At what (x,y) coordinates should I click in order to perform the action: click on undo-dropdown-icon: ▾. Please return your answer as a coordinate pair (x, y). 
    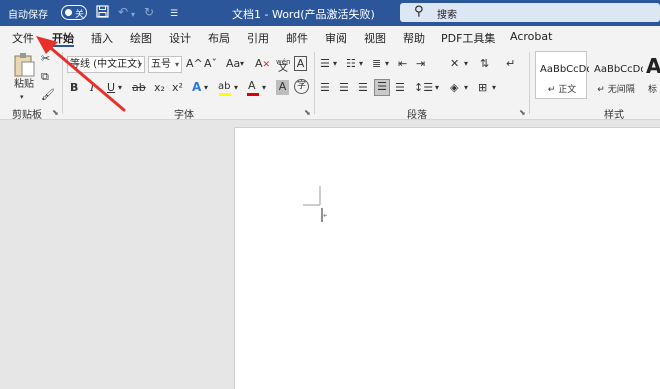
    Looking at the image, I should click on (133, 15).